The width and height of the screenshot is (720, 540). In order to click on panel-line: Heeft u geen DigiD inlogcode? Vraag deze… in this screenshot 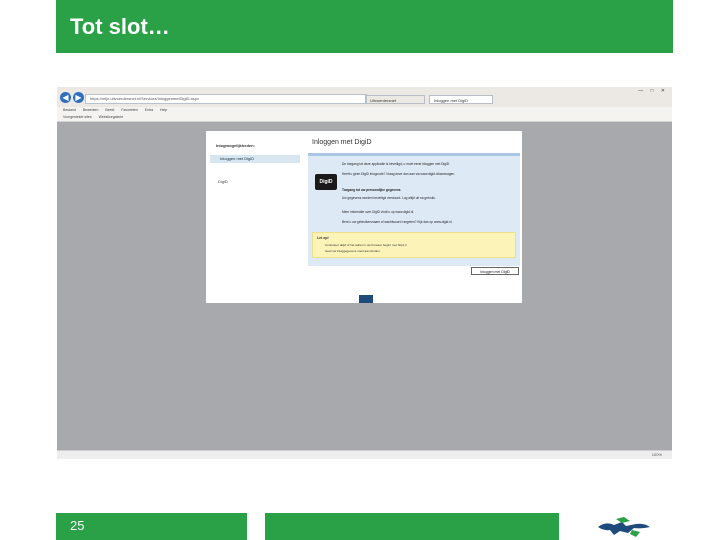, I will do `click(399, 174)`.